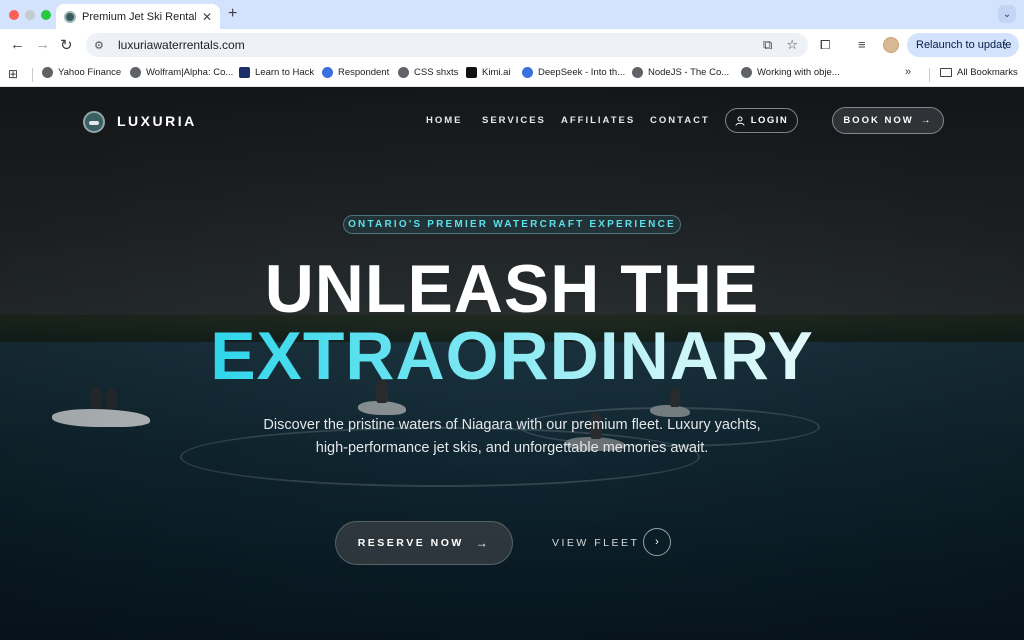  I want to click on url-text: luxuriawaterrentals.com, so click(181, 45).